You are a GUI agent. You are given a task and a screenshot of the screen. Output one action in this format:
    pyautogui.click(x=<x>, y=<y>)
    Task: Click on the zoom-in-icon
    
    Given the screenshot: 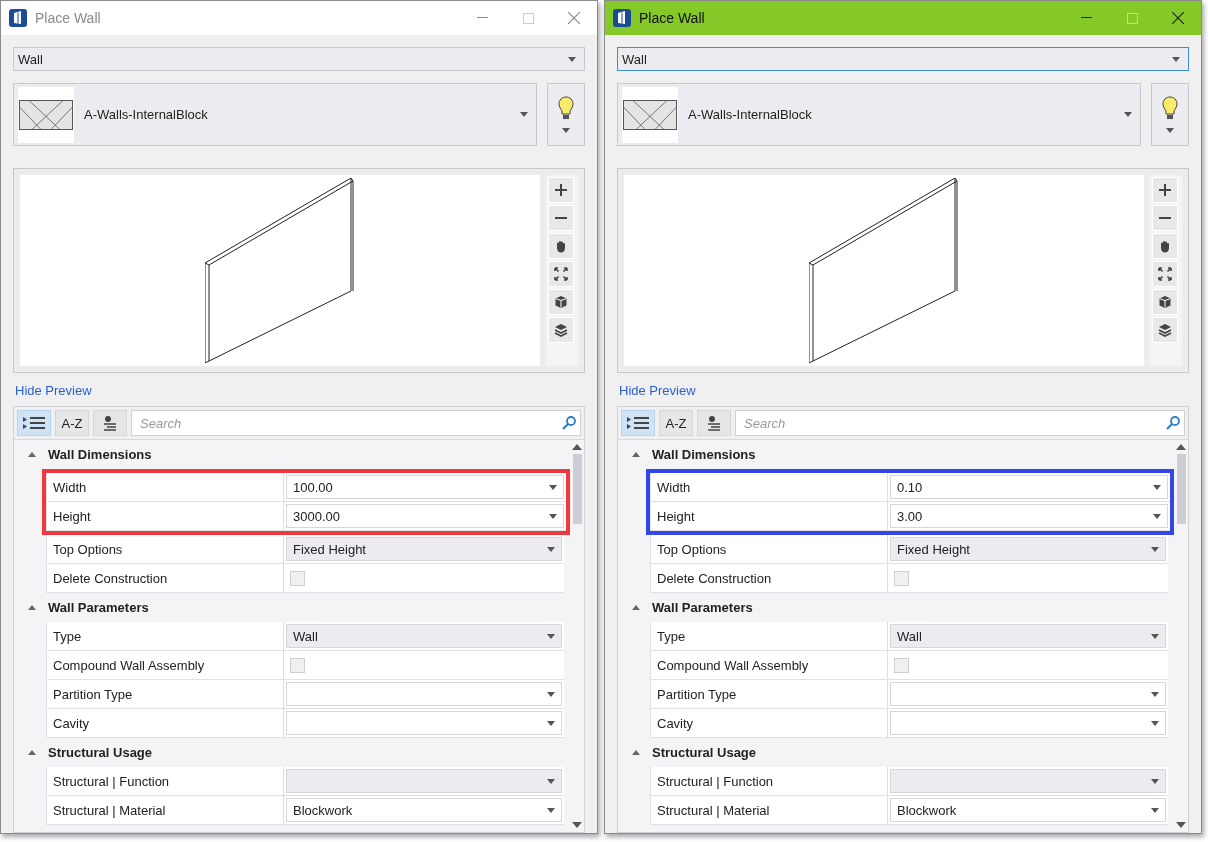 What is the action you would take?
    pyautogui.click(x=561, y=190)
    